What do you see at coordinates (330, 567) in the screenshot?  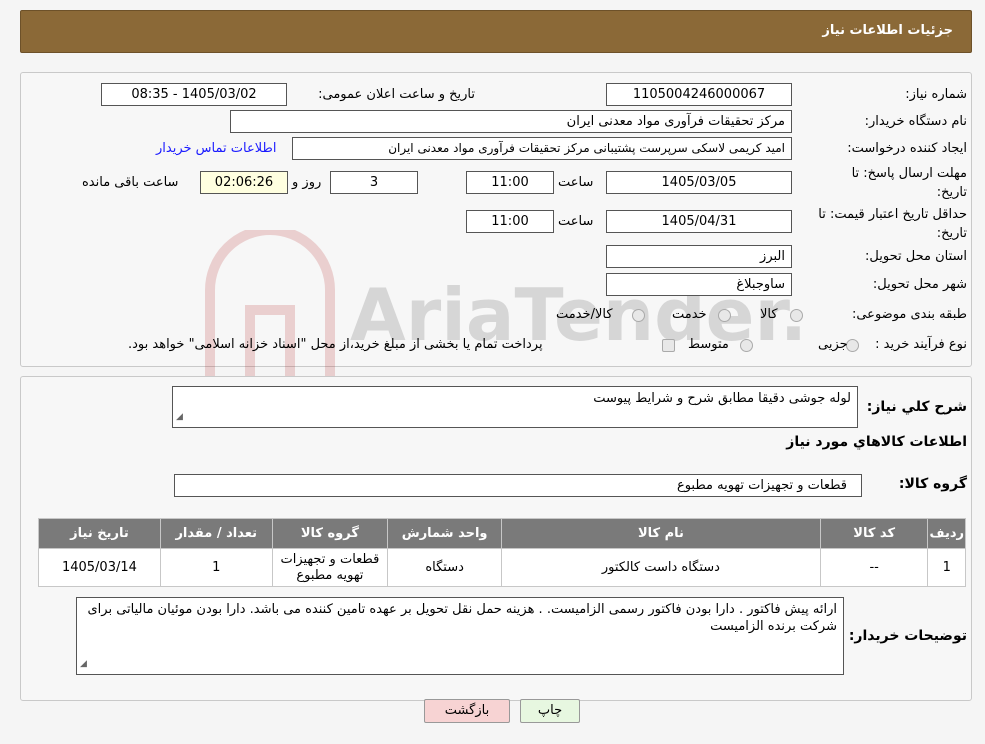 I see `cell-goods-group: قطعات و تجهیزات تهویه مطبوع` at bounding box center [330, 567].